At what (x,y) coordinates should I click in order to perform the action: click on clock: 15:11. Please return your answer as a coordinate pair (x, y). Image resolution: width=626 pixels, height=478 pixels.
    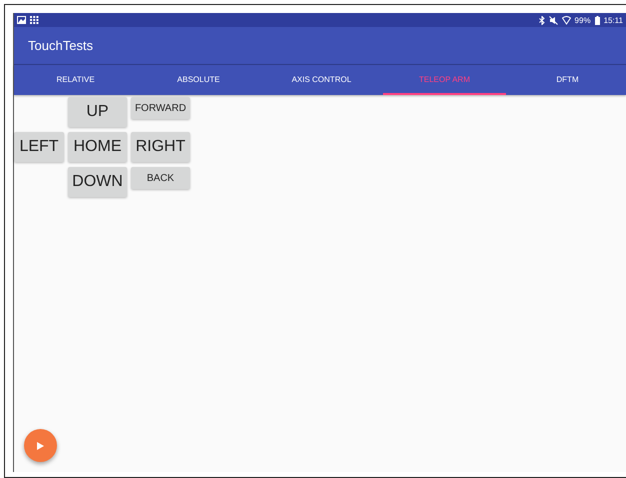
    Looking at the image, I should click on (613, 20).